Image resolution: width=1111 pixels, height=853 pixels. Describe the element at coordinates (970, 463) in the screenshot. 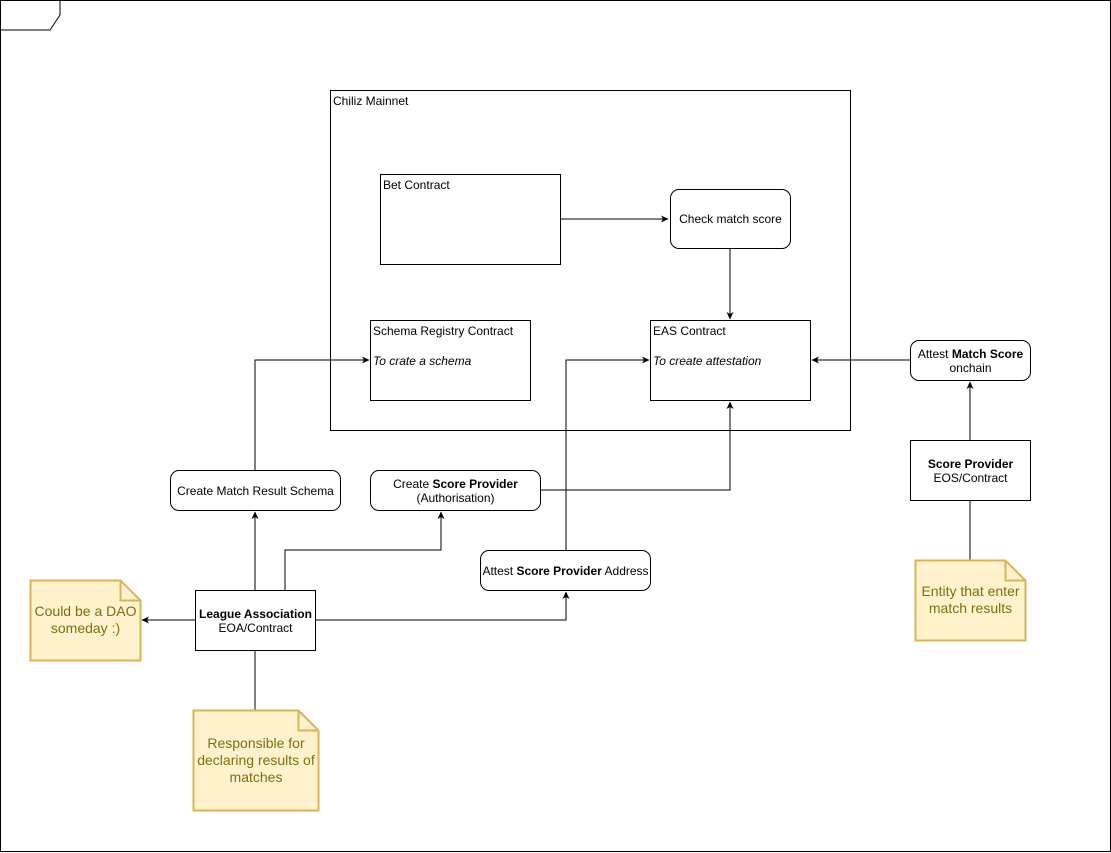

I see `score-provider-title: Score Provider` at that location.